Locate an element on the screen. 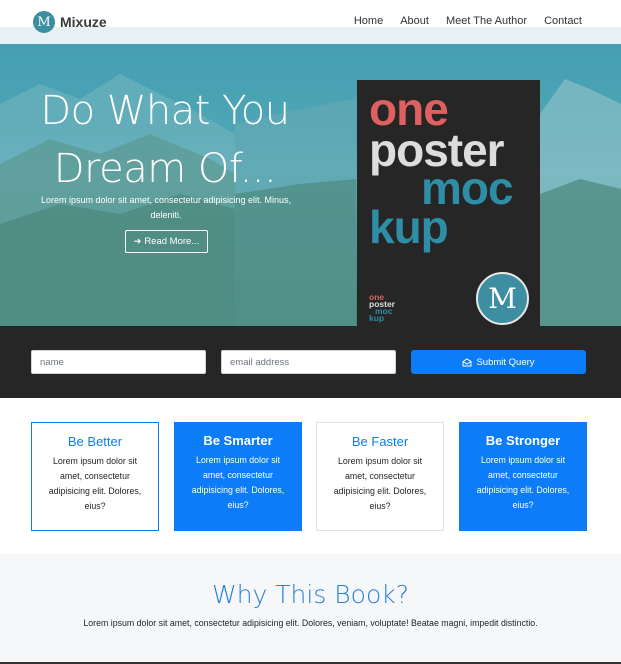  poster-mini-logo: one poster moc kup is located at coordinates (382, 308).